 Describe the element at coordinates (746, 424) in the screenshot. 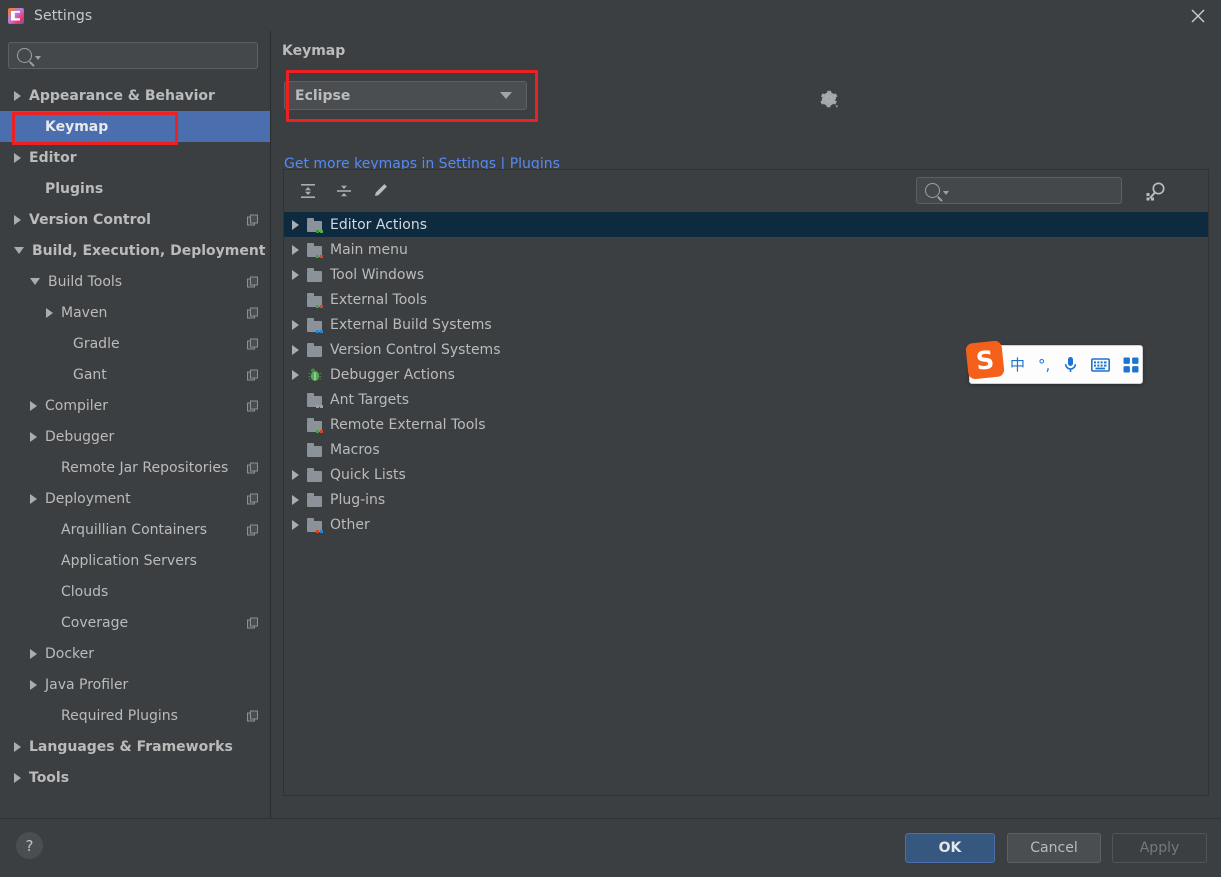

I see `action-group-row: Remote External Tools` at that location.